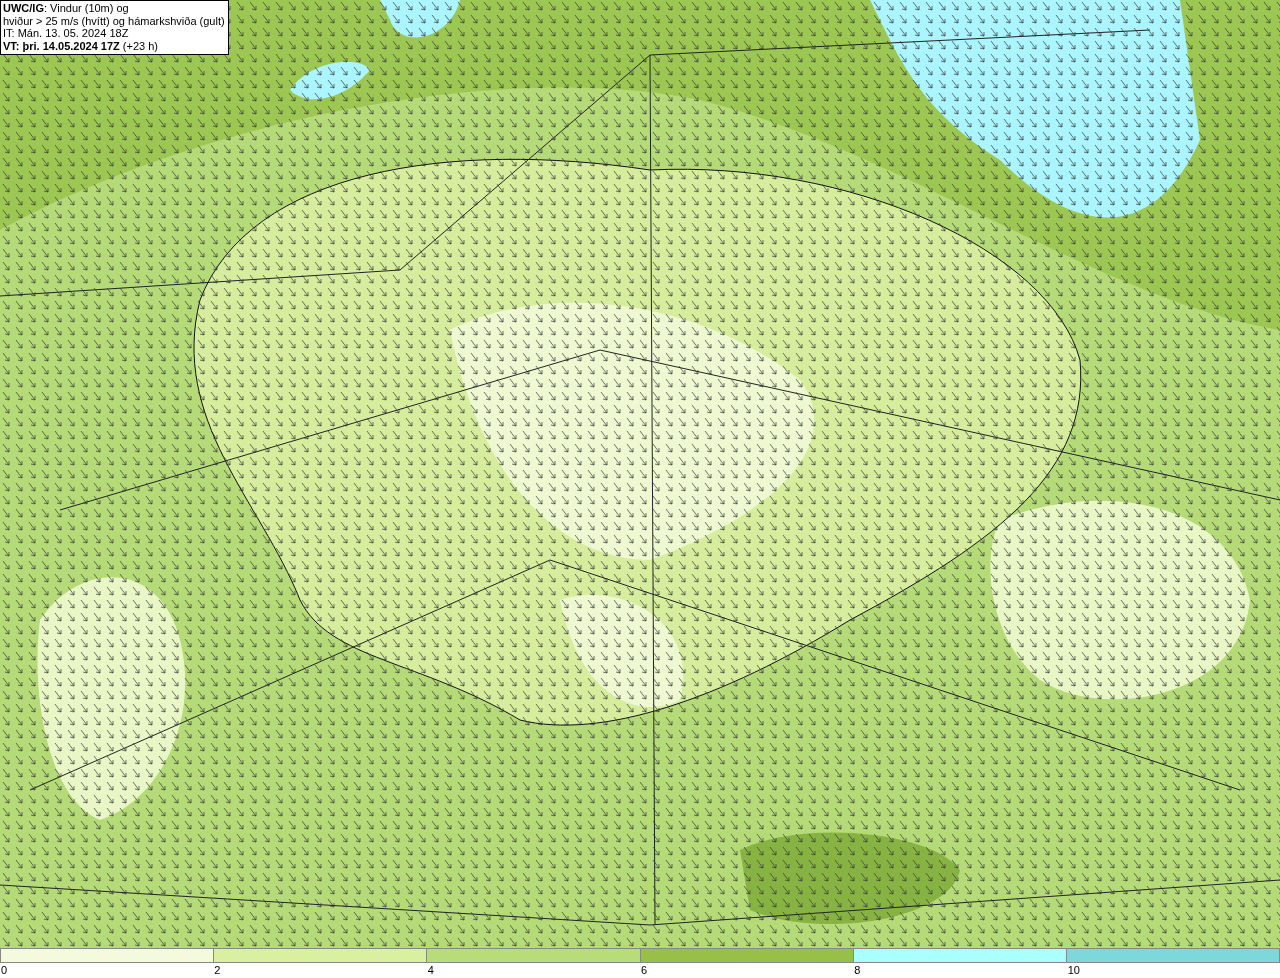  I want to click on info-text: hviður > 25 m/s (hvítt) og hámarkshviða (gult), so click(114, 20).